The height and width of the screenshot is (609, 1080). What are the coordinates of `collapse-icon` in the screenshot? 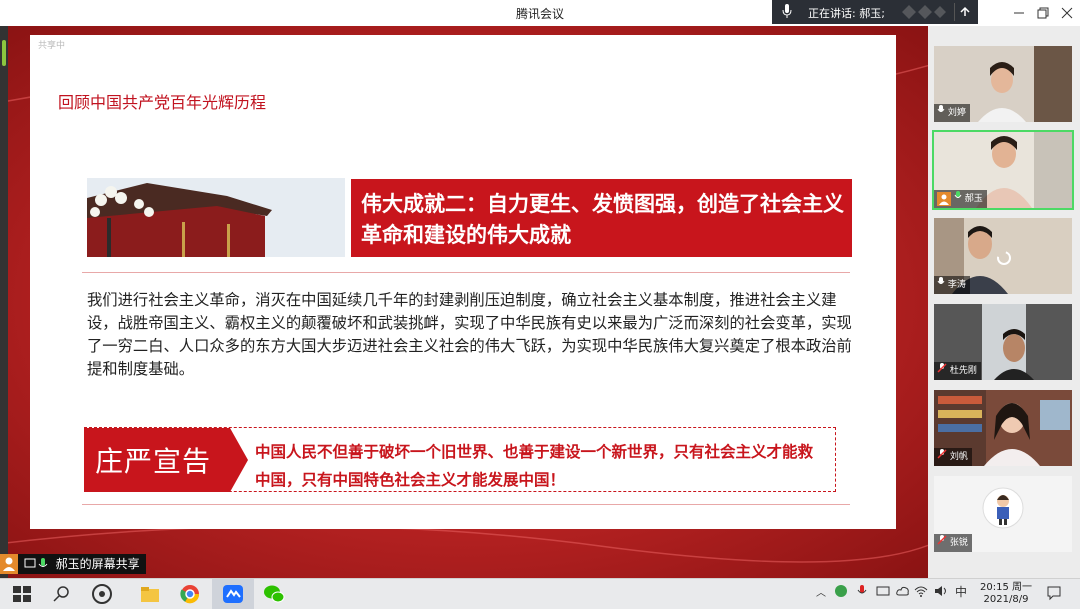 It's located at (964, 12).